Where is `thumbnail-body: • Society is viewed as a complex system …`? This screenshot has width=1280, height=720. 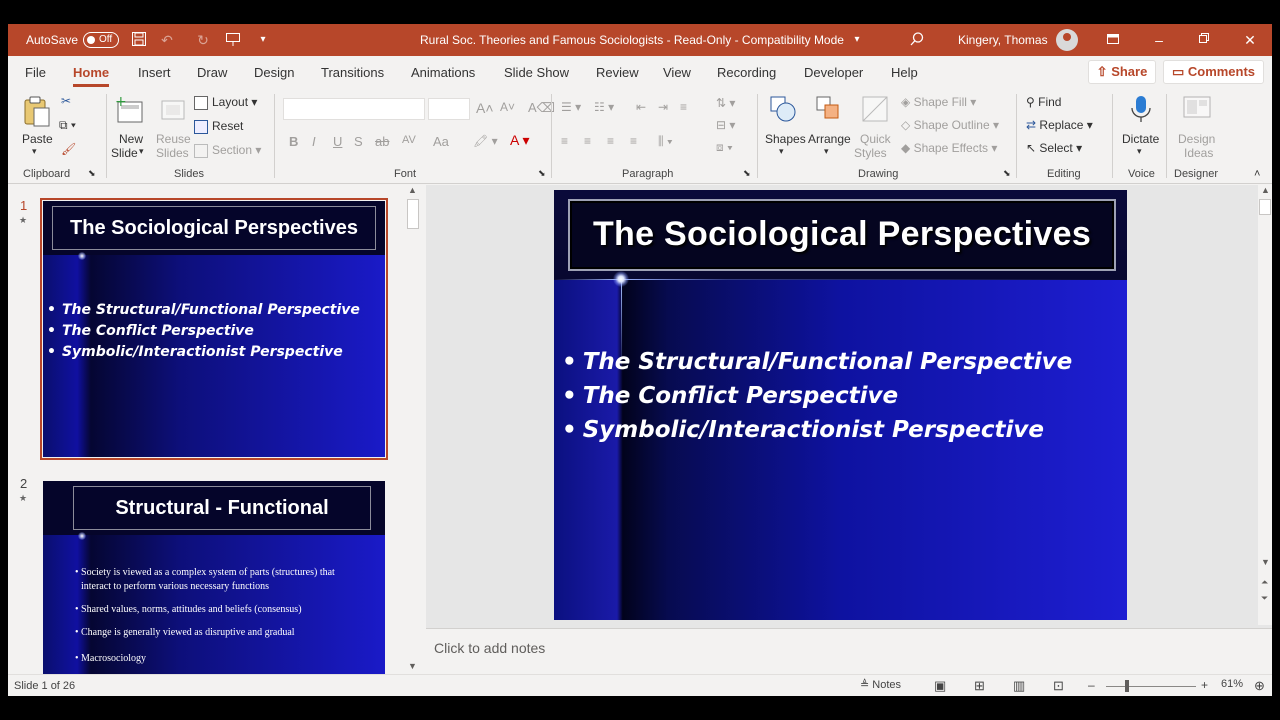
thumbnail-body: • Society is viewed as a complex system … is located at coordinates (205, 616).